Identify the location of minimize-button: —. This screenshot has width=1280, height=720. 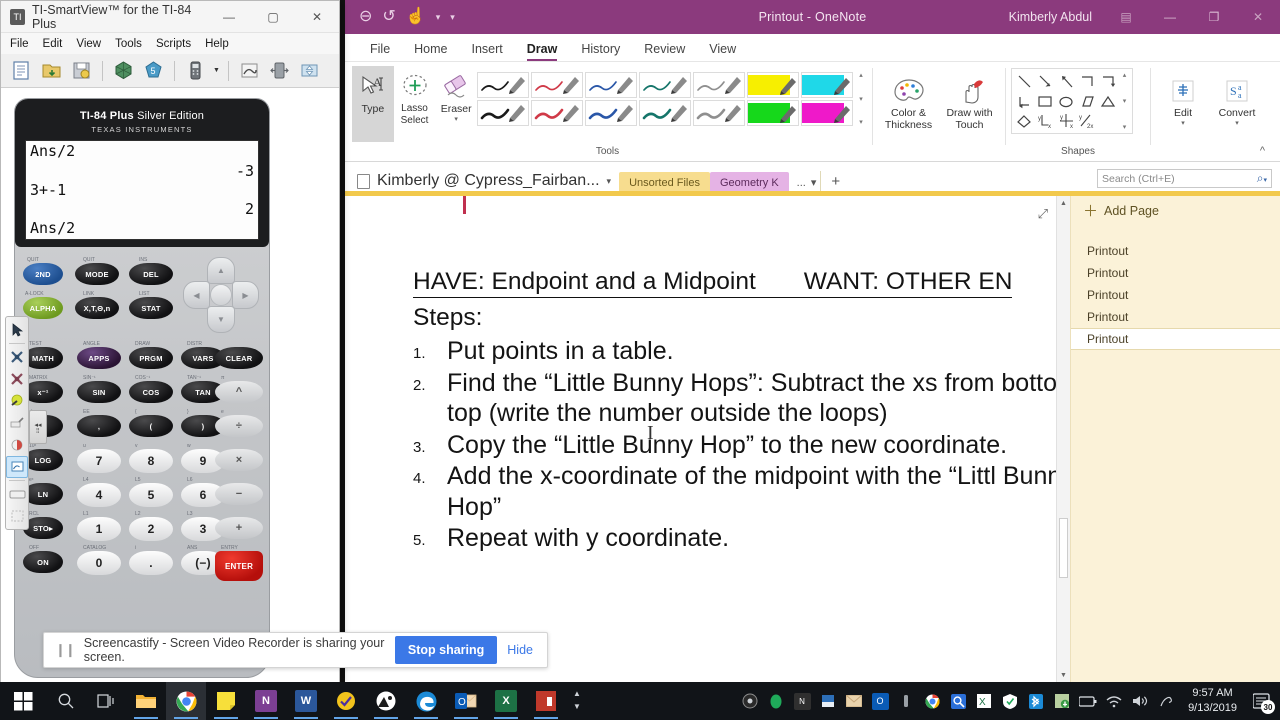
(1170, 17).